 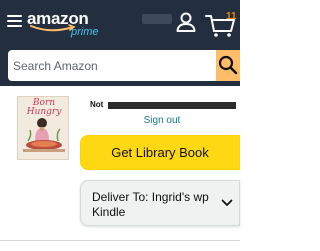 What do you see at coordinates (162, 120) in the screenshot?
I see `sign-out-link: Sign out` at bounding box center [162, 120].